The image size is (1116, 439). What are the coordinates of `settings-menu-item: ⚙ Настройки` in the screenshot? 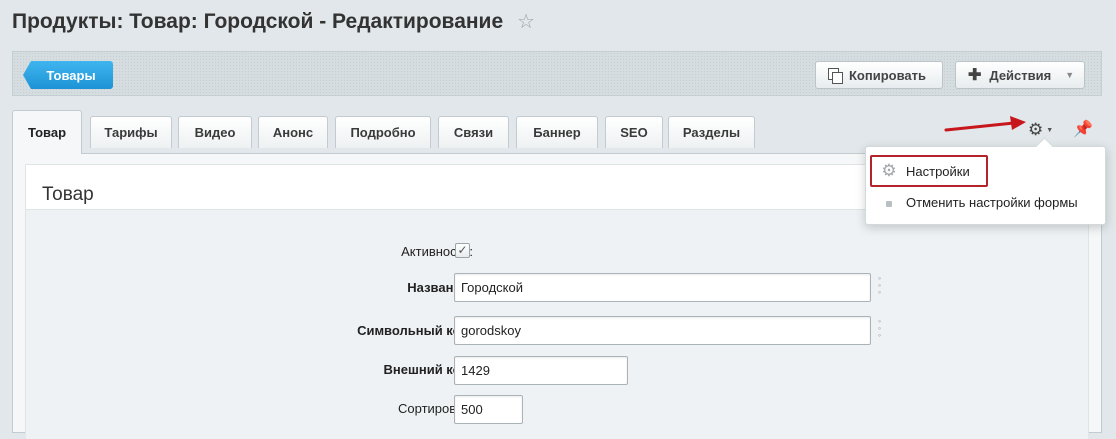 It's located at (929, 171).